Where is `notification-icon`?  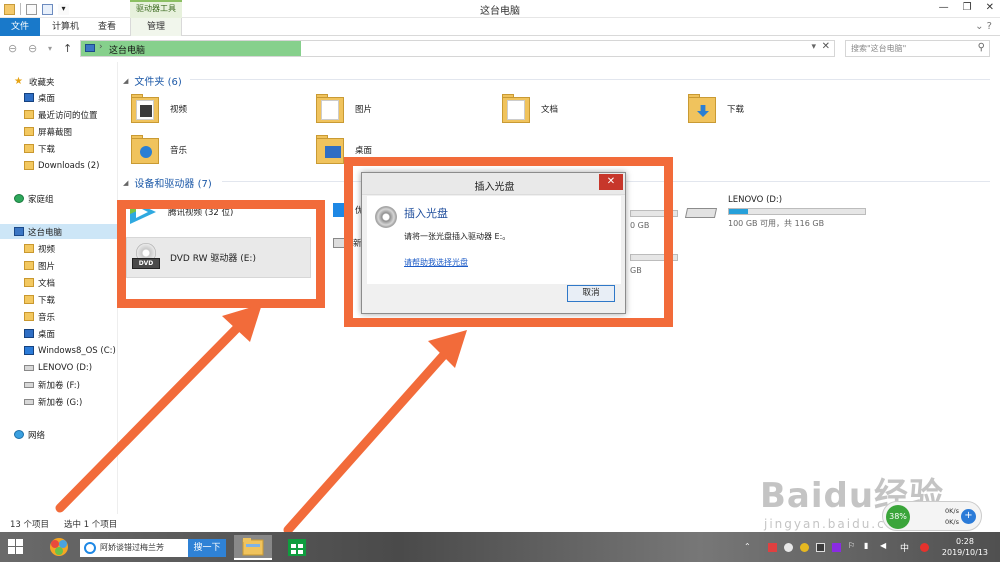 notification-icon is located at coordinates (788, 547).